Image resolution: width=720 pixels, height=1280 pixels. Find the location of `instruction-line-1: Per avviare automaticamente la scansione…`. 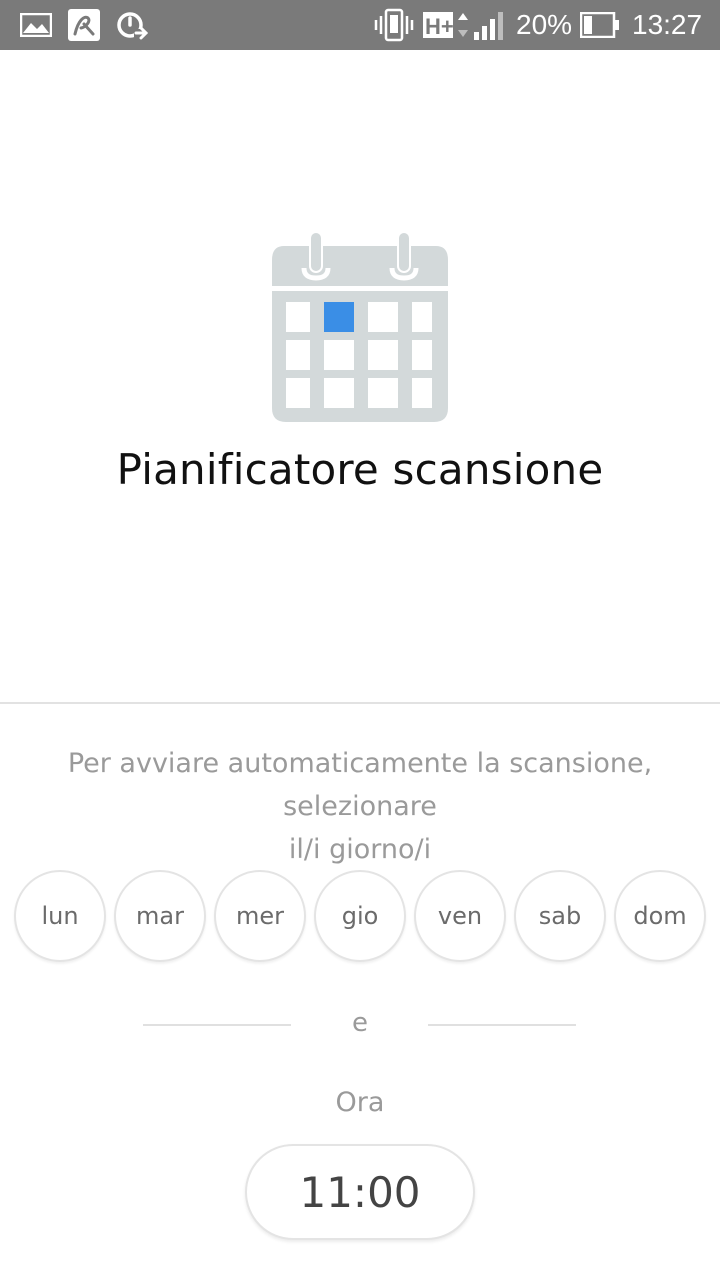

instruction-line-1: Per avviare automaticamente la scansione… is located at coordinates (360, 785).